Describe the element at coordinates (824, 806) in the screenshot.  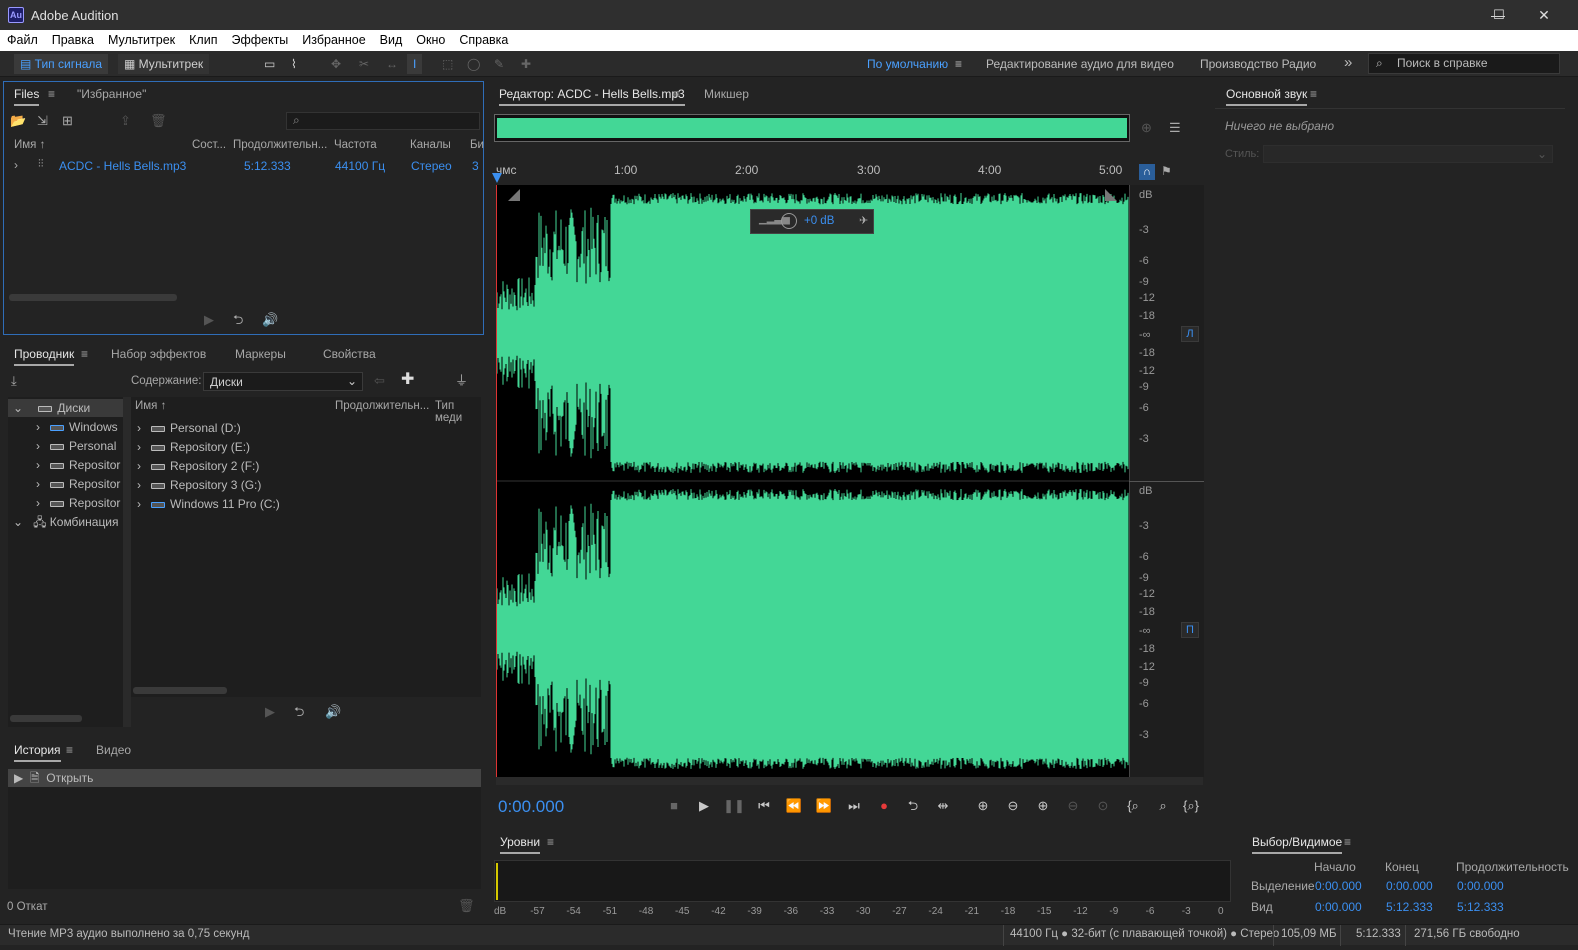
I see `fast-forward-button: ⏩` at that location.